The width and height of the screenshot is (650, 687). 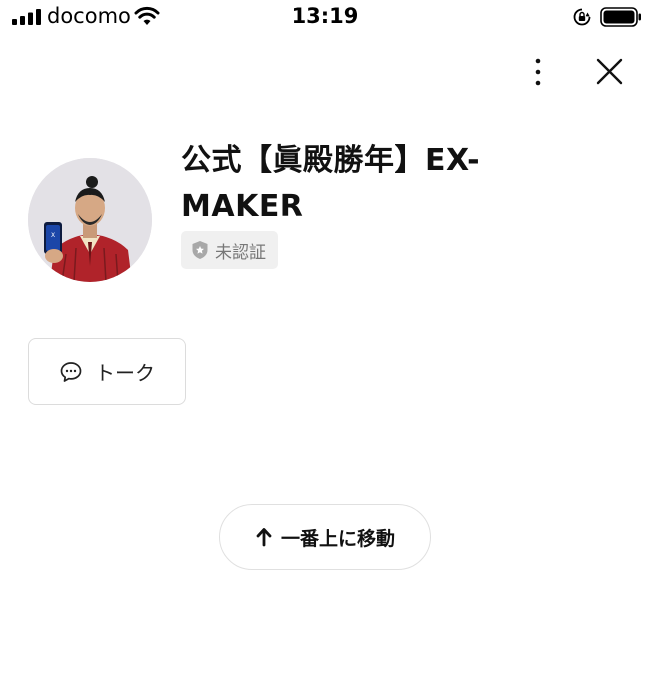 I want to click on page-title: 公式【眞殿勝年】EX-MAKER, so click(x=331, y=183).